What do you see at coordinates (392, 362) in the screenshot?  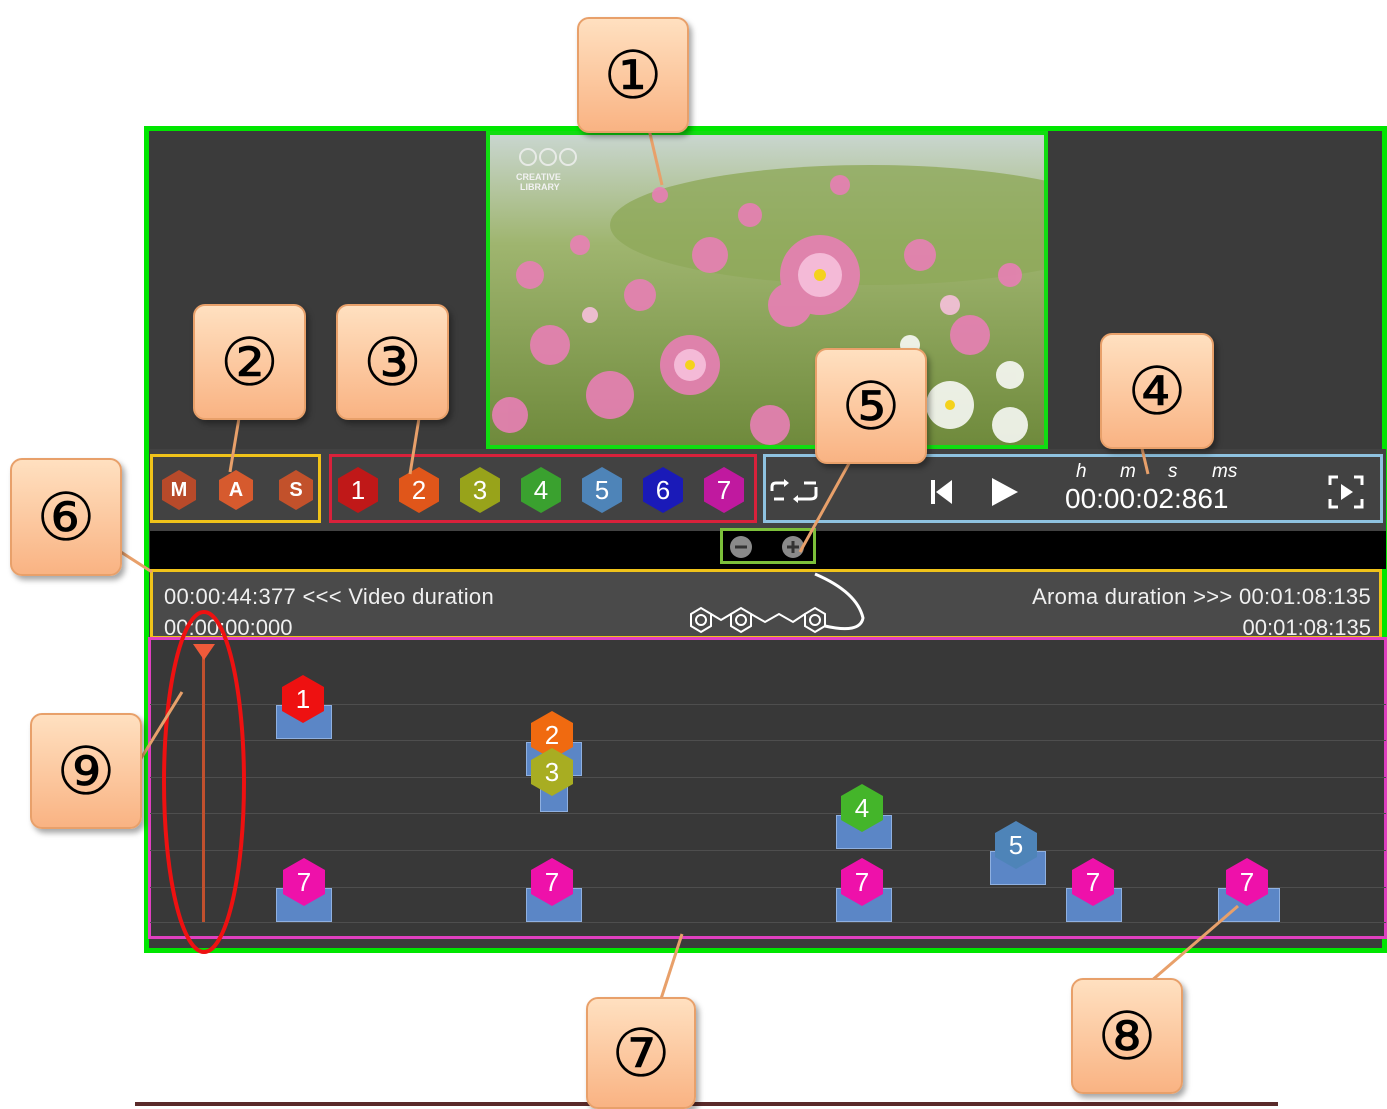 I see `callout-3: ③` at bounding box center [392, 362].